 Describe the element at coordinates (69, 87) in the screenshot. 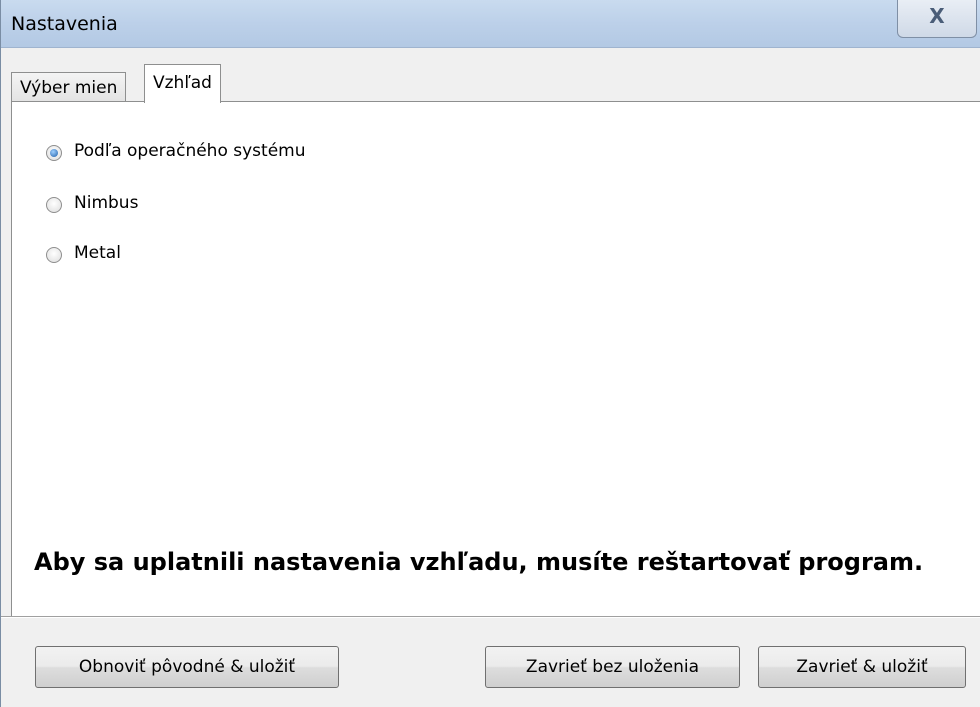

I see `tab-vyber-mien: Výber mien` at that location.